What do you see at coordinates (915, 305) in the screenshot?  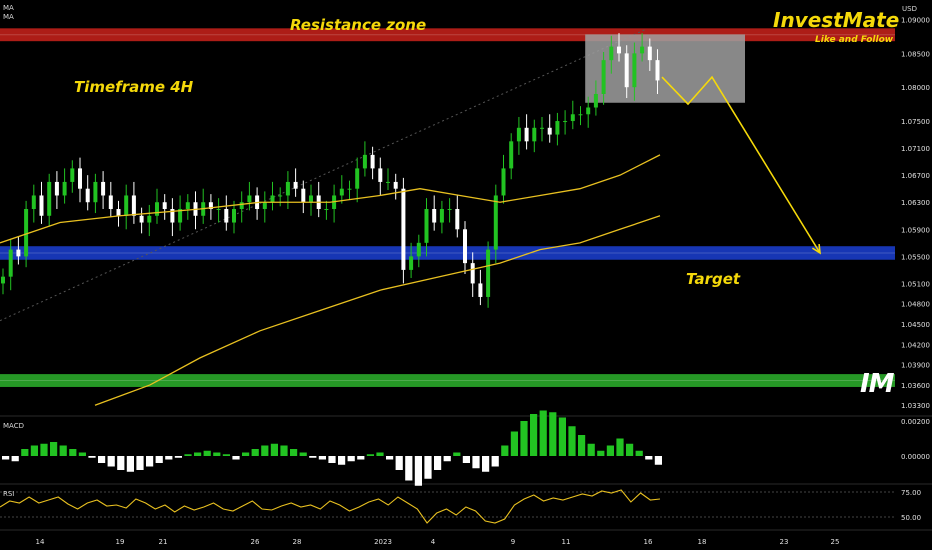 I see `price-tick-label: 1.04800` at bounding box center [915, 305].